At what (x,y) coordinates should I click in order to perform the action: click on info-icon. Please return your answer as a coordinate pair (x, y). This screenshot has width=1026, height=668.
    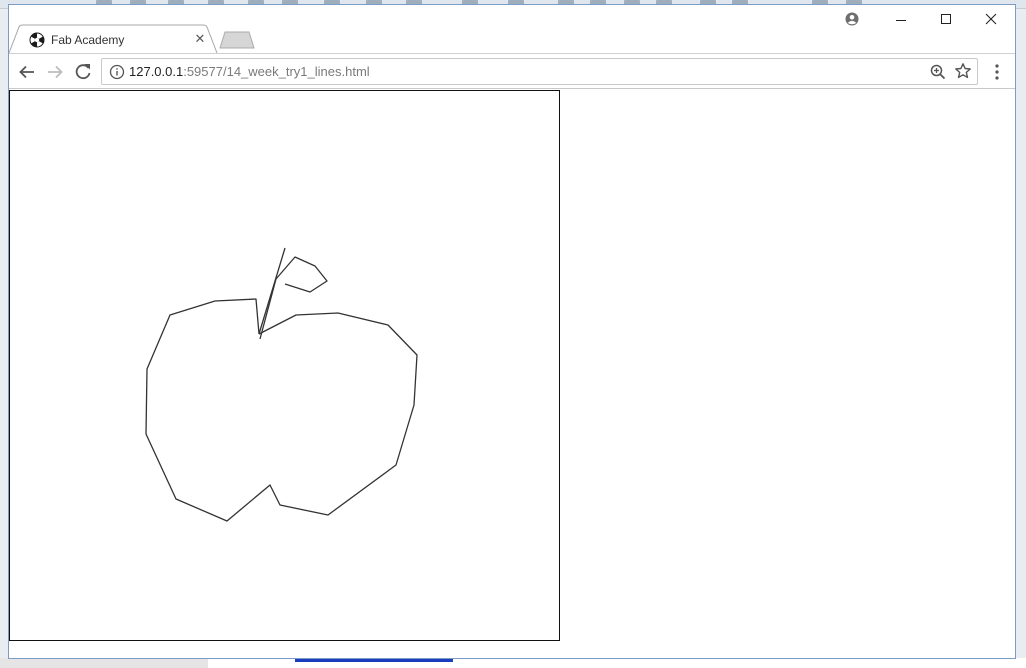
    Looking at the image, I should click on (117, 72).